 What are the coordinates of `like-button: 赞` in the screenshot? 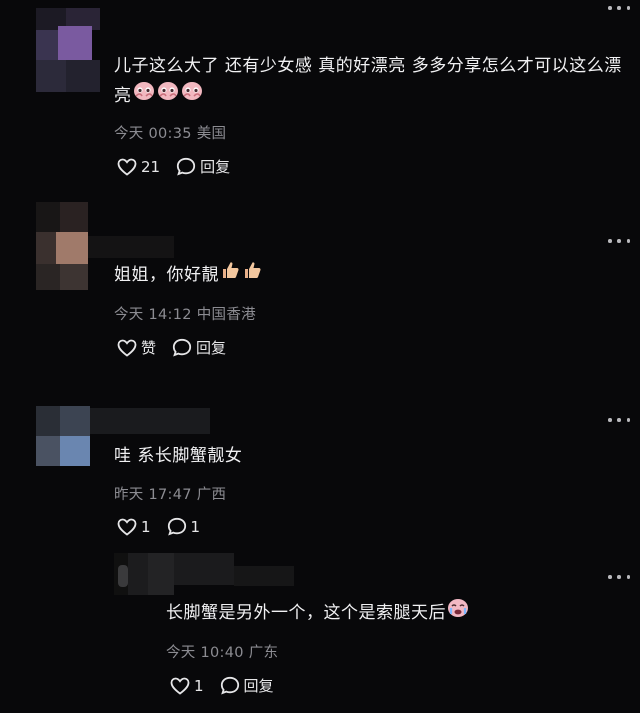 It's located at (136, 347).